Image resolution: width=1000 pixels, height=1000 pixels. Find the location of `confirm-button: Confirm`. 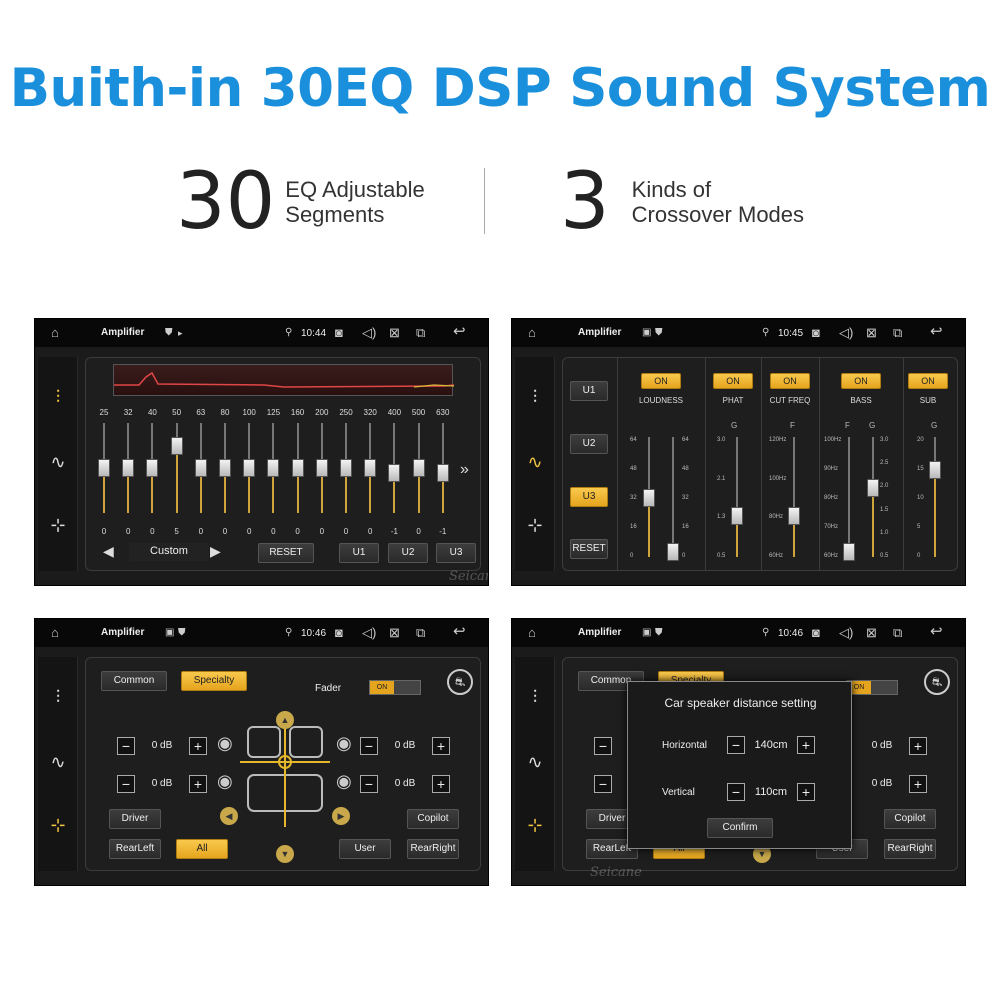

confirm-button: Confirm is located at coordinates (740, 828).